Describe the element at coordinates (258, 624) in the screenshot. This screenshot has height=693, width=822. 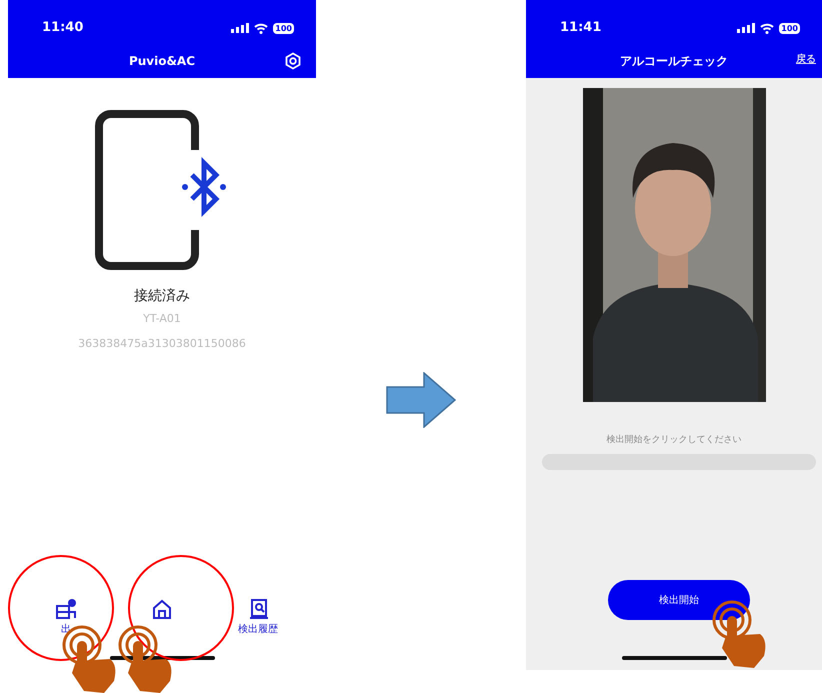
I see `tab-button: 検出履歴` at that location.